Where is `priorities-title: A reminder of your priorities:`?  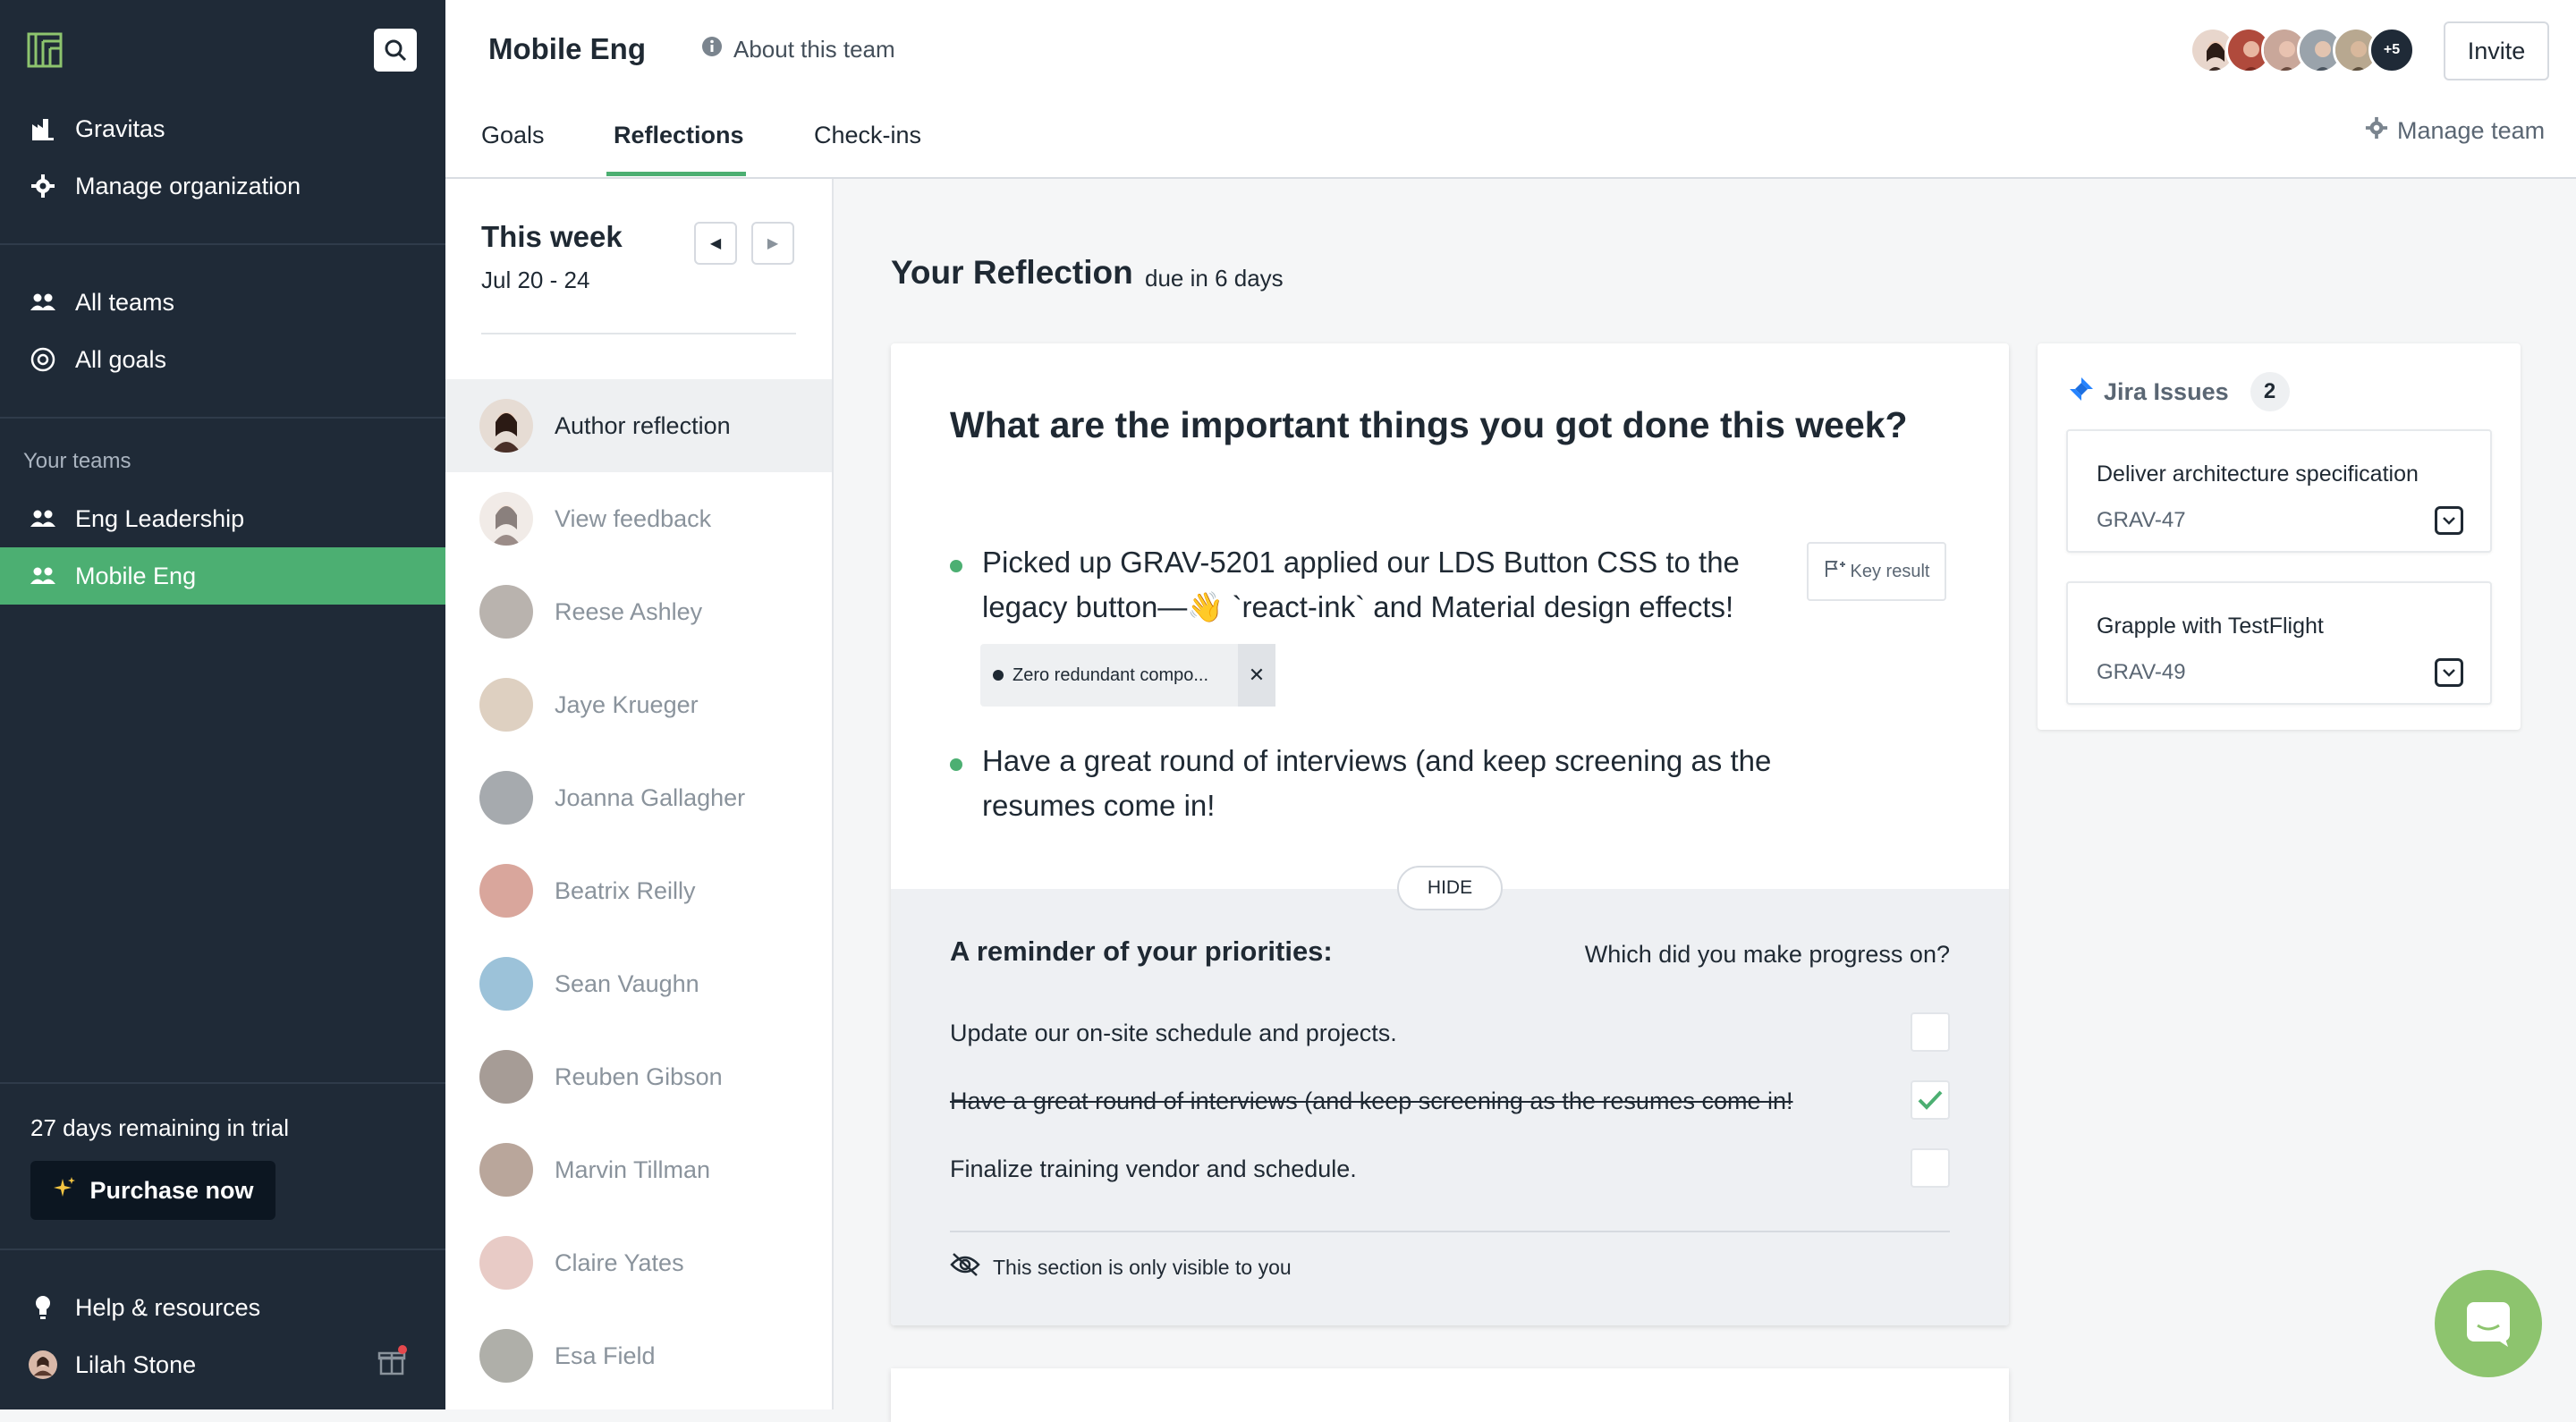
priorities-title: A reminder of your priorities: is located at coordinates (1141, 951).